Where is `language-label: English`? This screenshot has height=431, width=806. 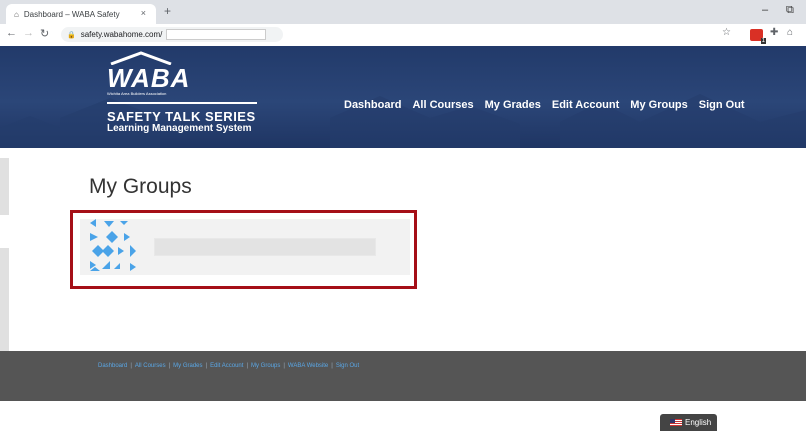
language-label: English is located at coordinates (698, 422).